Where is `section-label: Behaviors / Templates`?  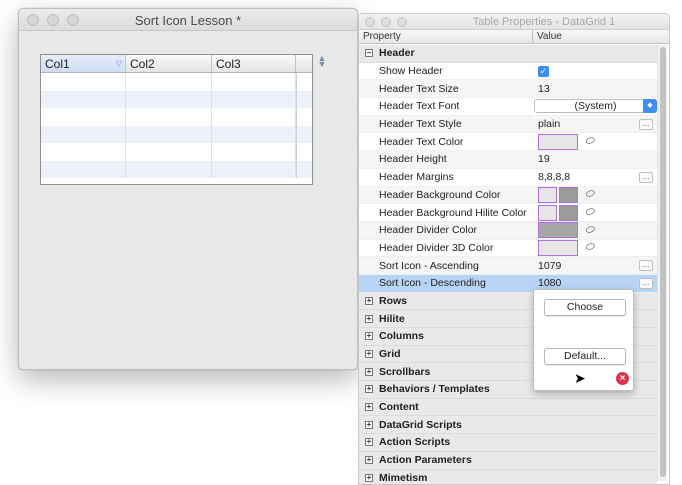 section-label: Behaviors / Templates is located at coordinates (434, 389).